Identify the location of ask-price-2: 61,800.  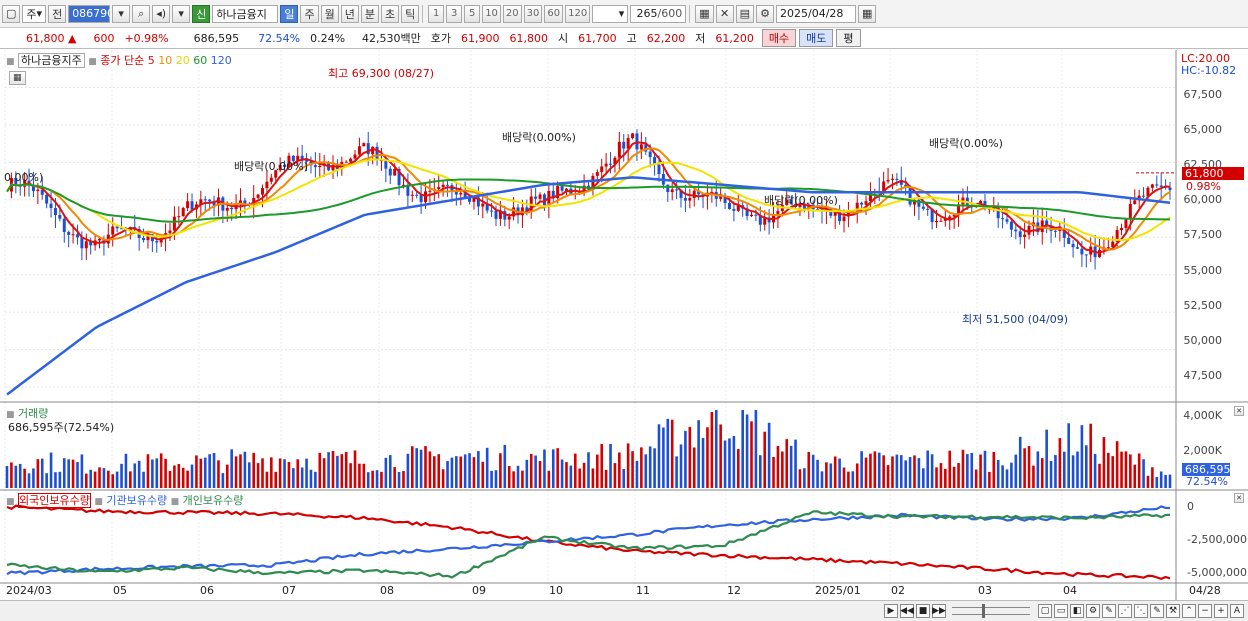
(529, 38).